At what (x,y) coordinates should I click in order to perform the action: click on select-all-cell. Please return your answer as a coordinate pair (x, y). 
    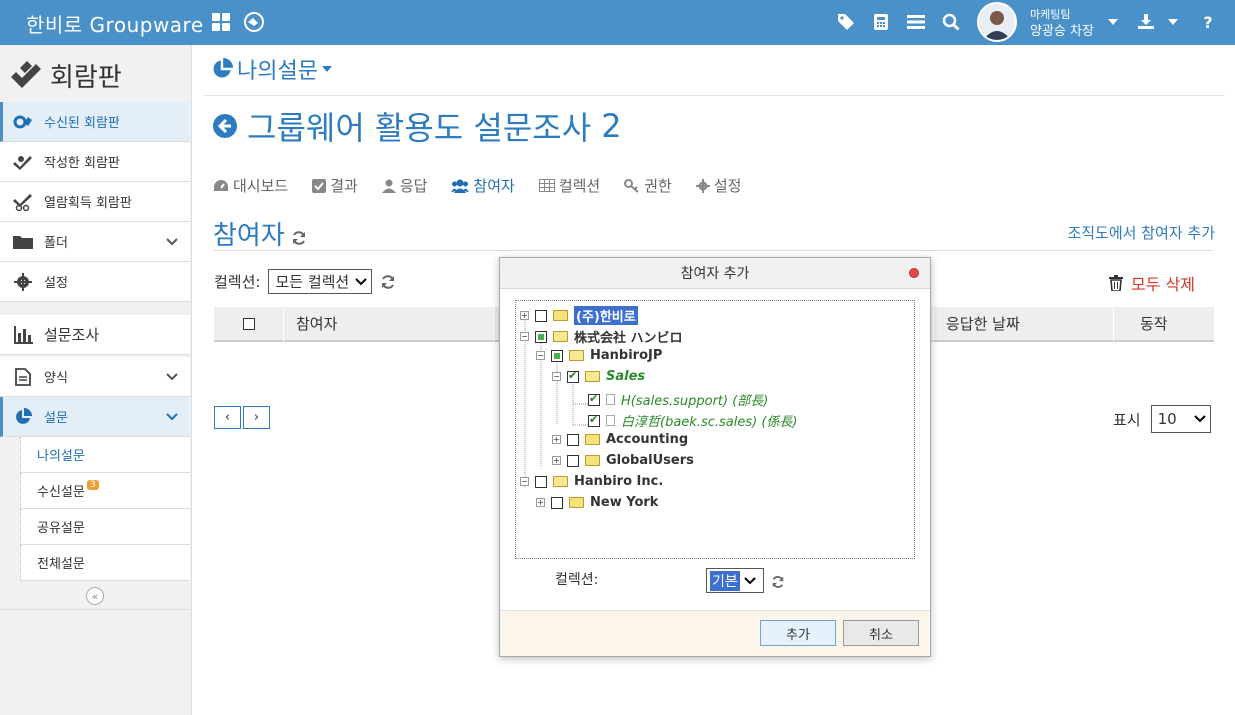
    Looking at the image, I should click on (249, 323).